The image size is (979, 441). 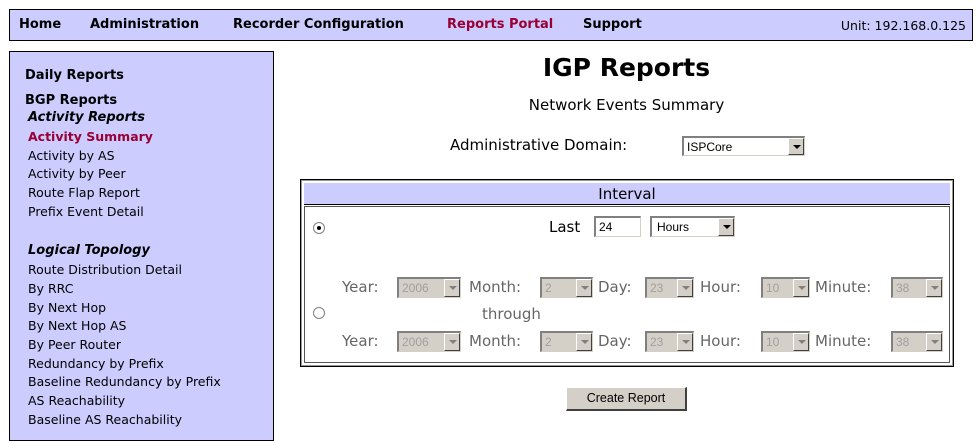 I want to click on sidebar-item-activity-by-peer: Activity by Peer, so click(x=77, y=173).